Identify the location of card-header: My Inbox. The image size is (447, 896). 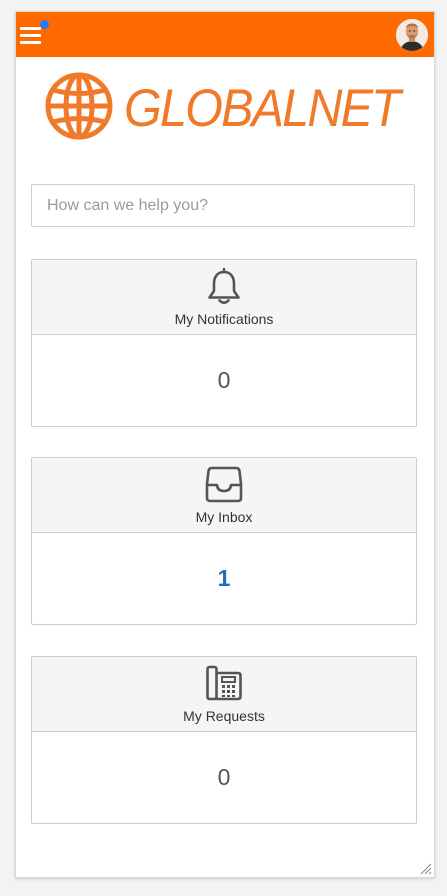
(224, 495).